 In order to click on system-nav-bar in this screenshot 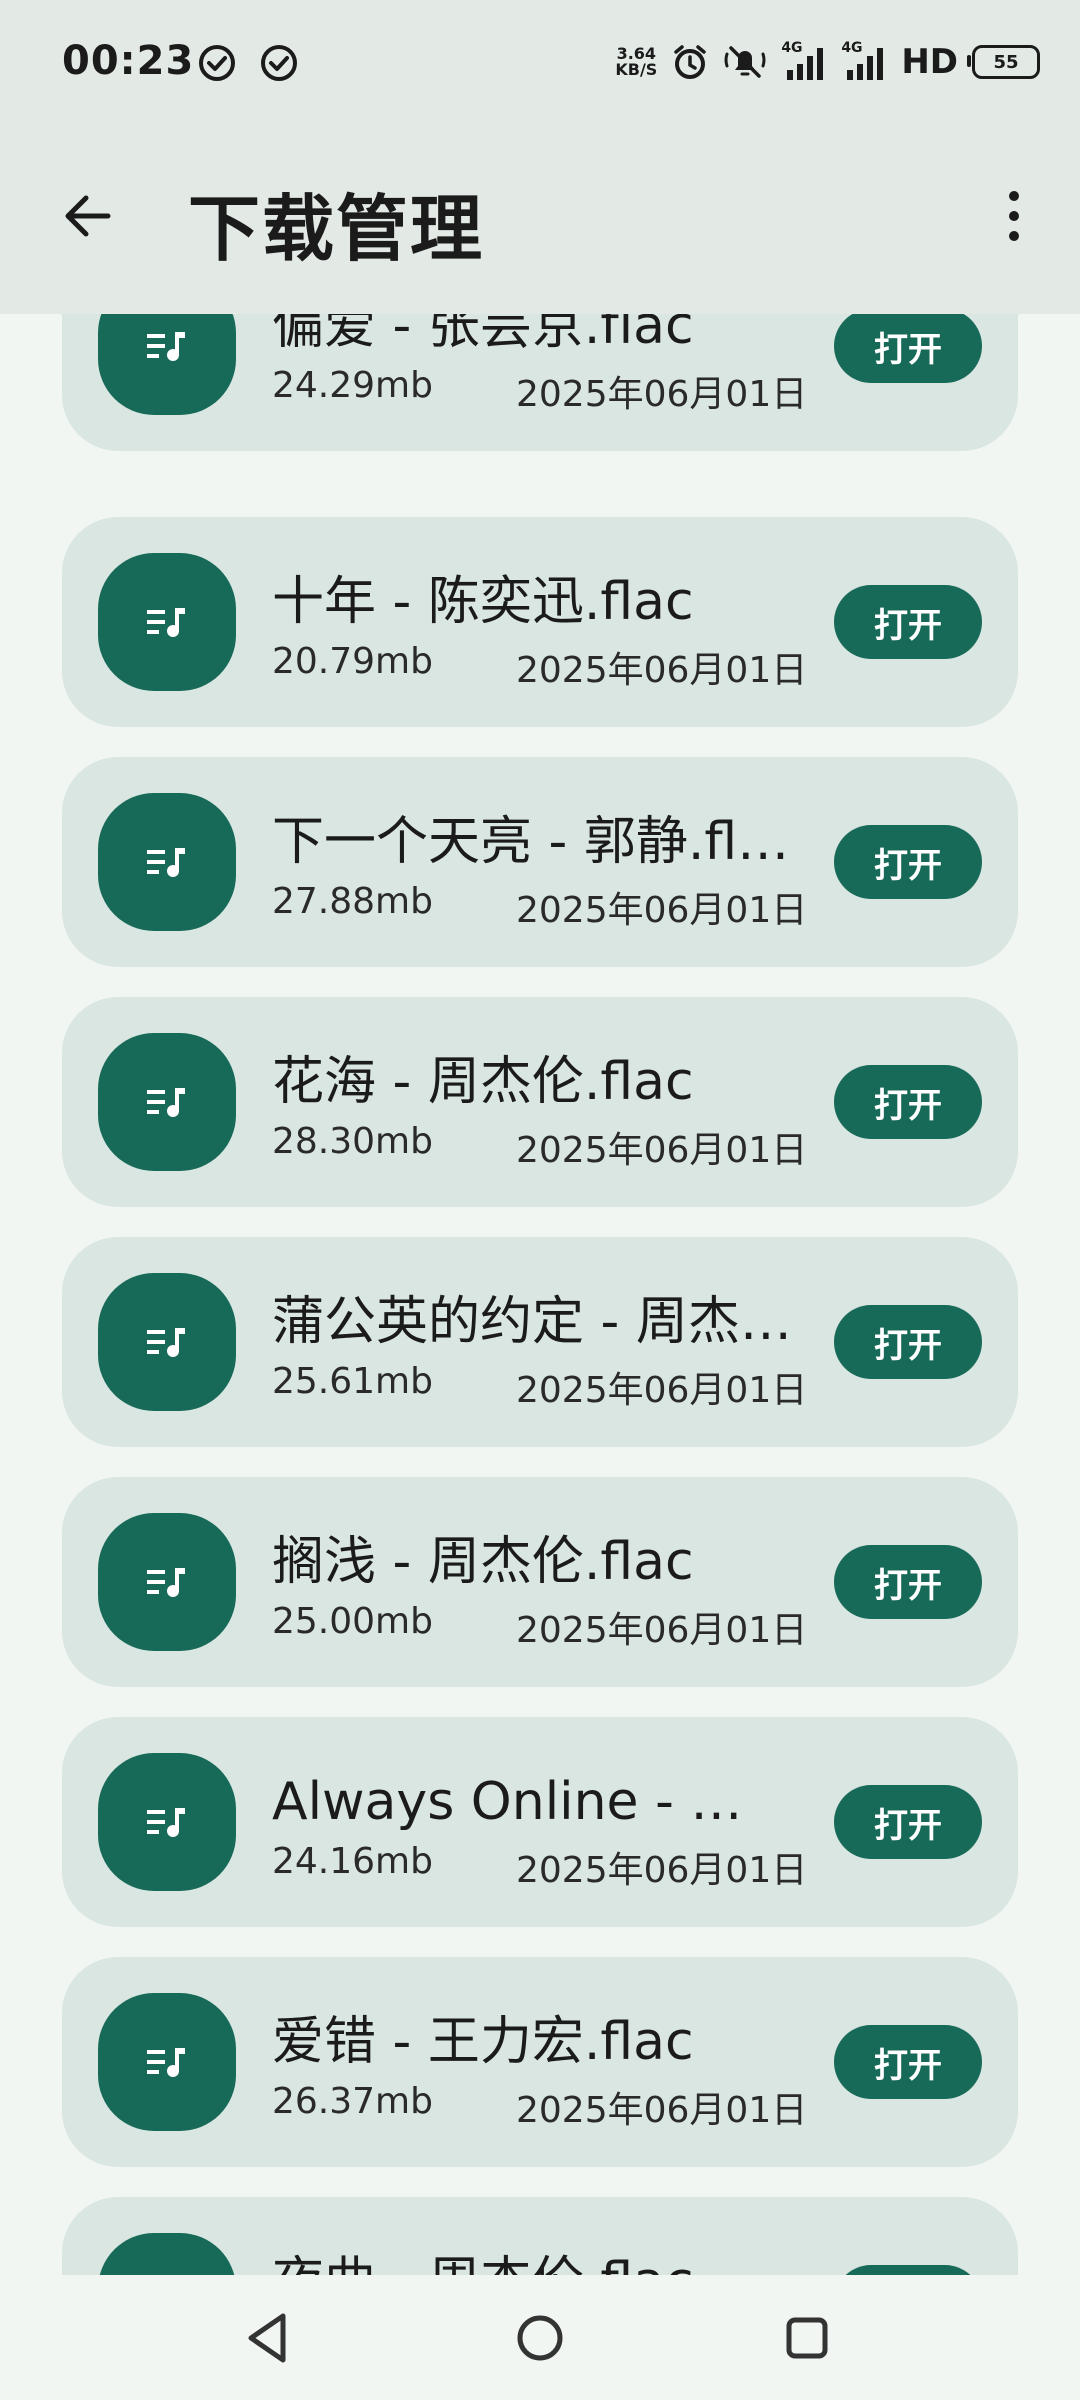, I will do `click(540, 2337)`.